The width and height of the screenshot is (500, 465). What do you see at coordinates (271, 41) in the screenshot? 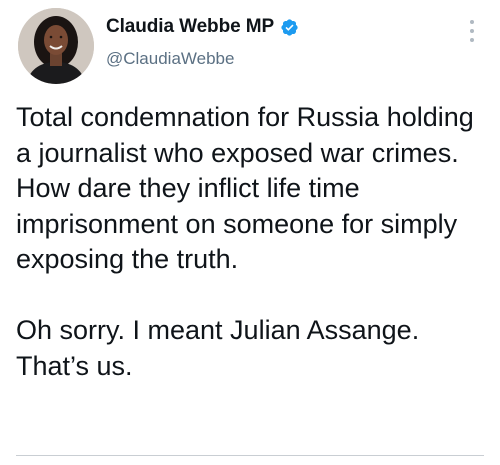
I see `author-block: Claudia Webbe MP @ClaudiaWebbe` at bounding box center [271, 41].